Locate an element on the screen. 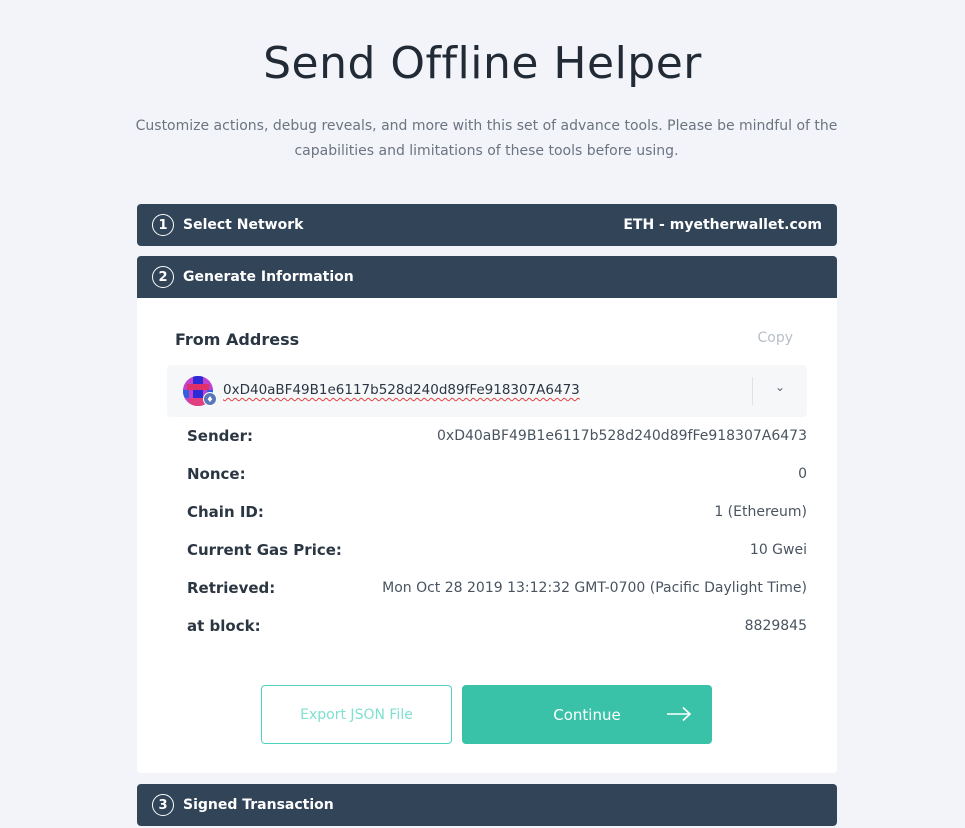 This screenshot has width=965, height=828. continue-button: Continue is located at coordinates (587, 714).